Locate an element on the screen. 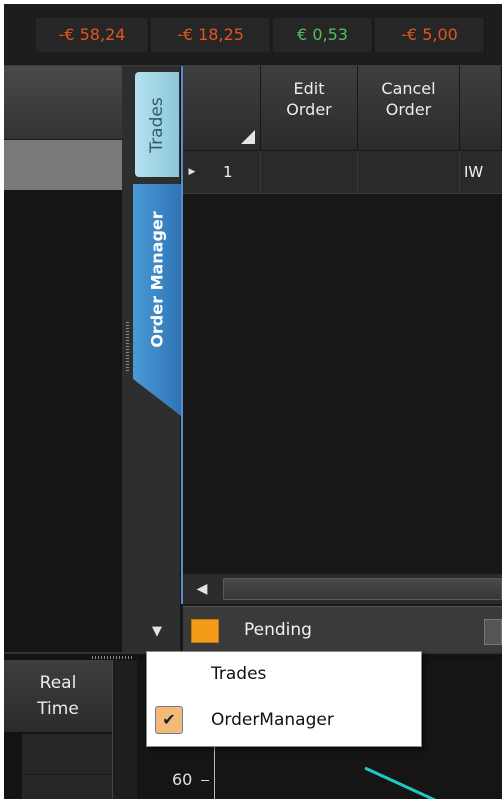 Image resolution: width=502 pixels, height=799 pixels. tab-order-manager: Order Manager is located at coordinates (157, 300).